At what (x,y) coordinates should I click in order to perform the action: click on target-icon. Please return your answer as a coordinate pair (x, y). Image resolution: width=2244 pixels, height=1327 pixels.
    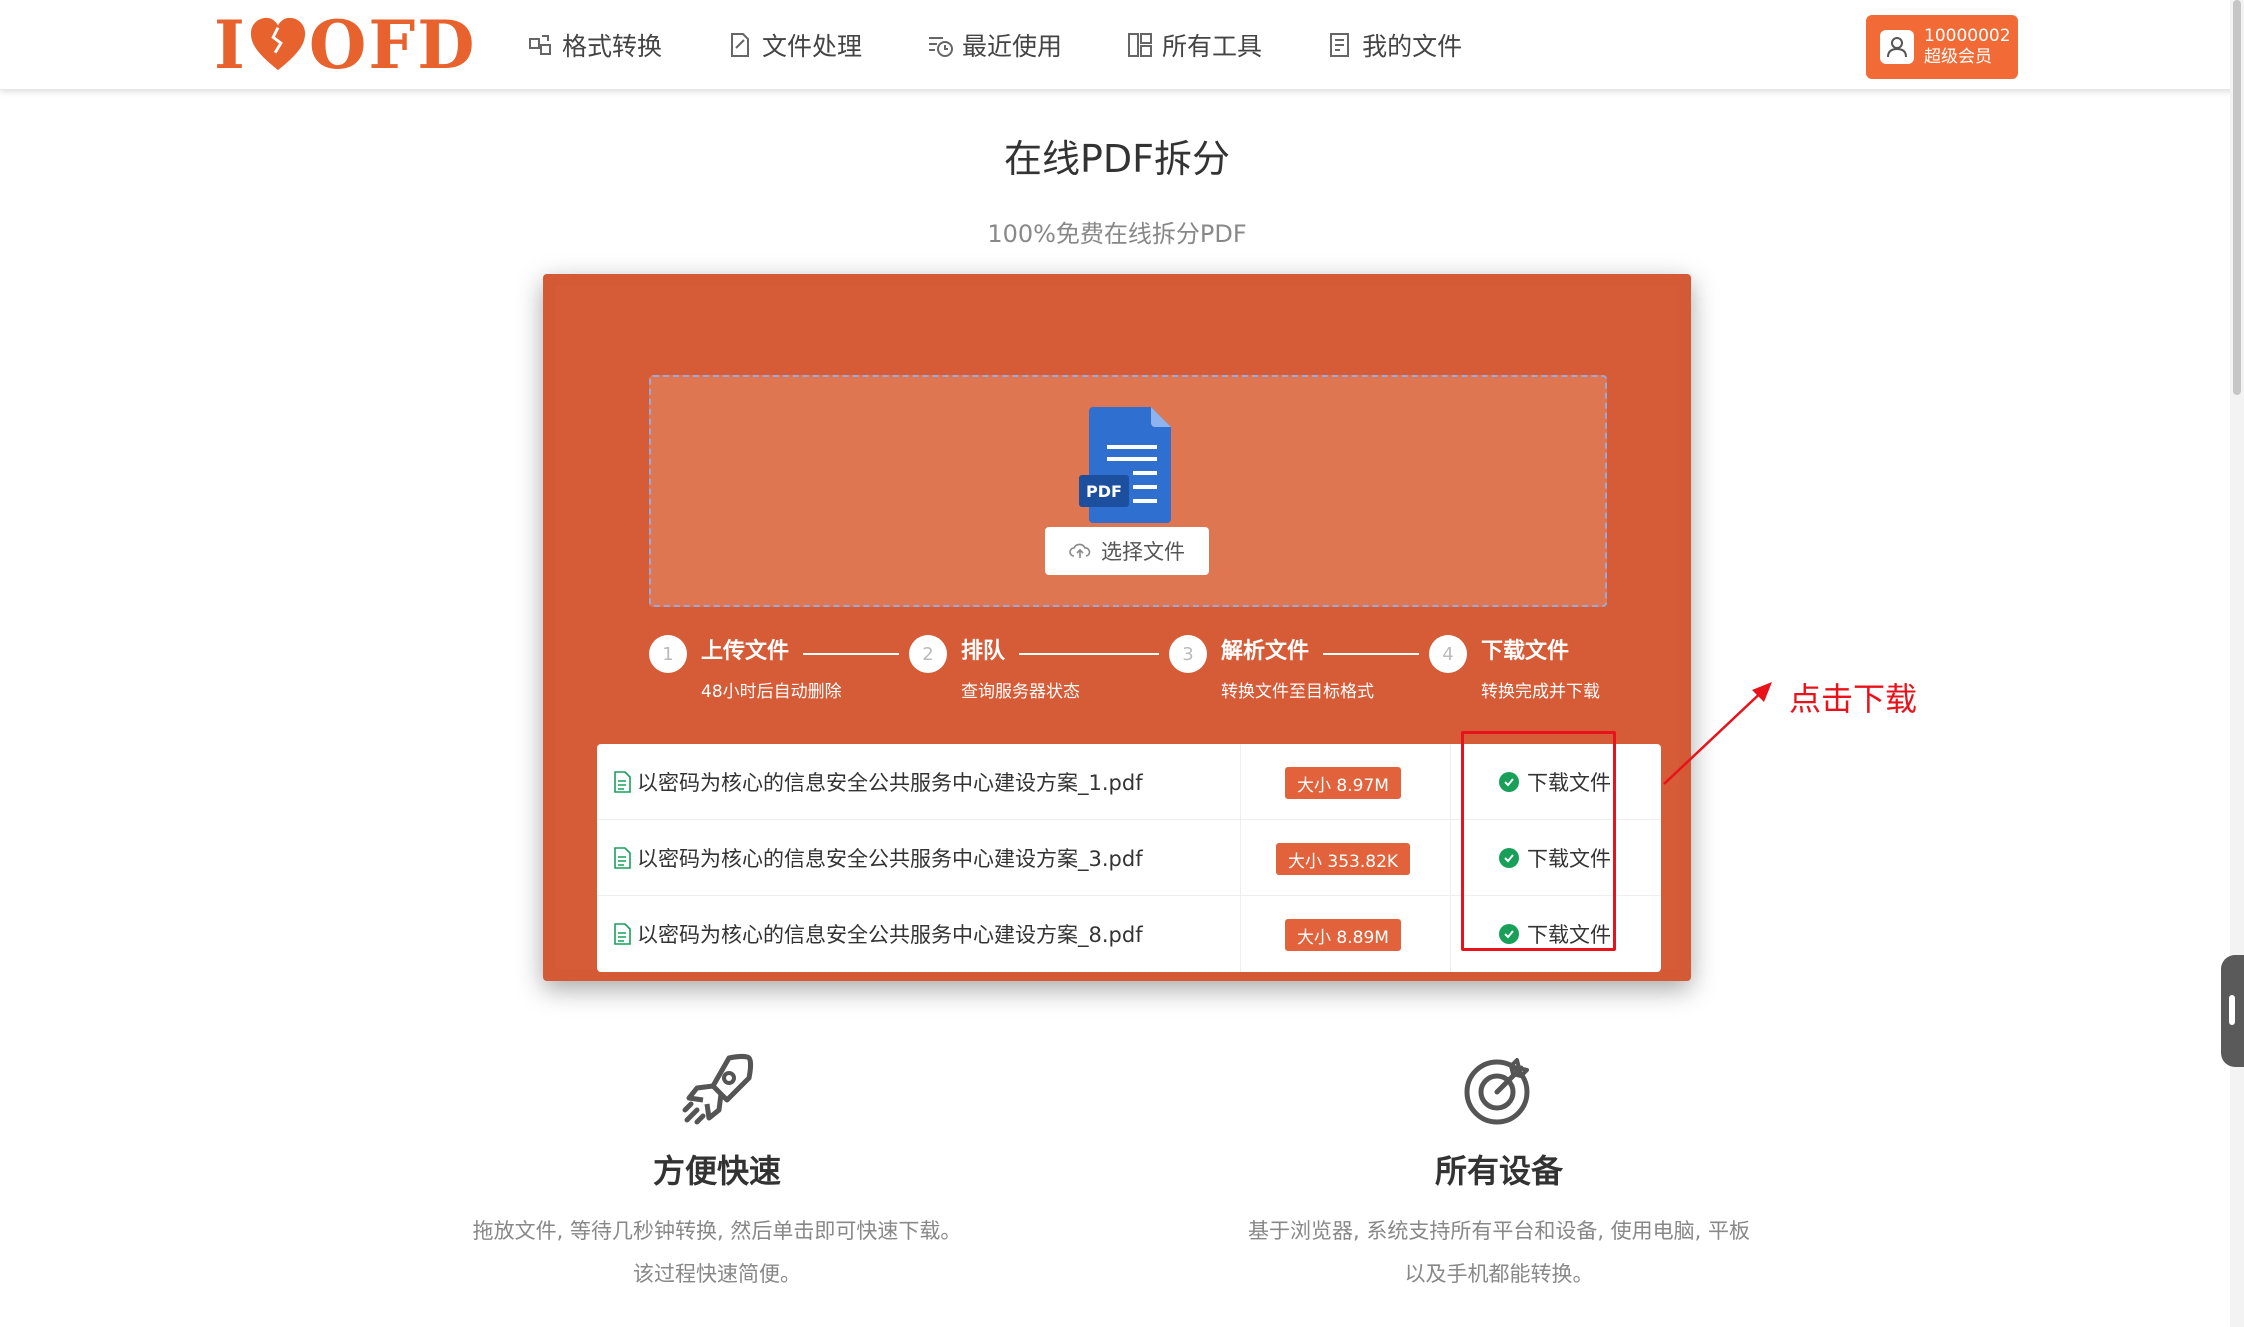
    Looking at the image, I should click on (1497, 1091).